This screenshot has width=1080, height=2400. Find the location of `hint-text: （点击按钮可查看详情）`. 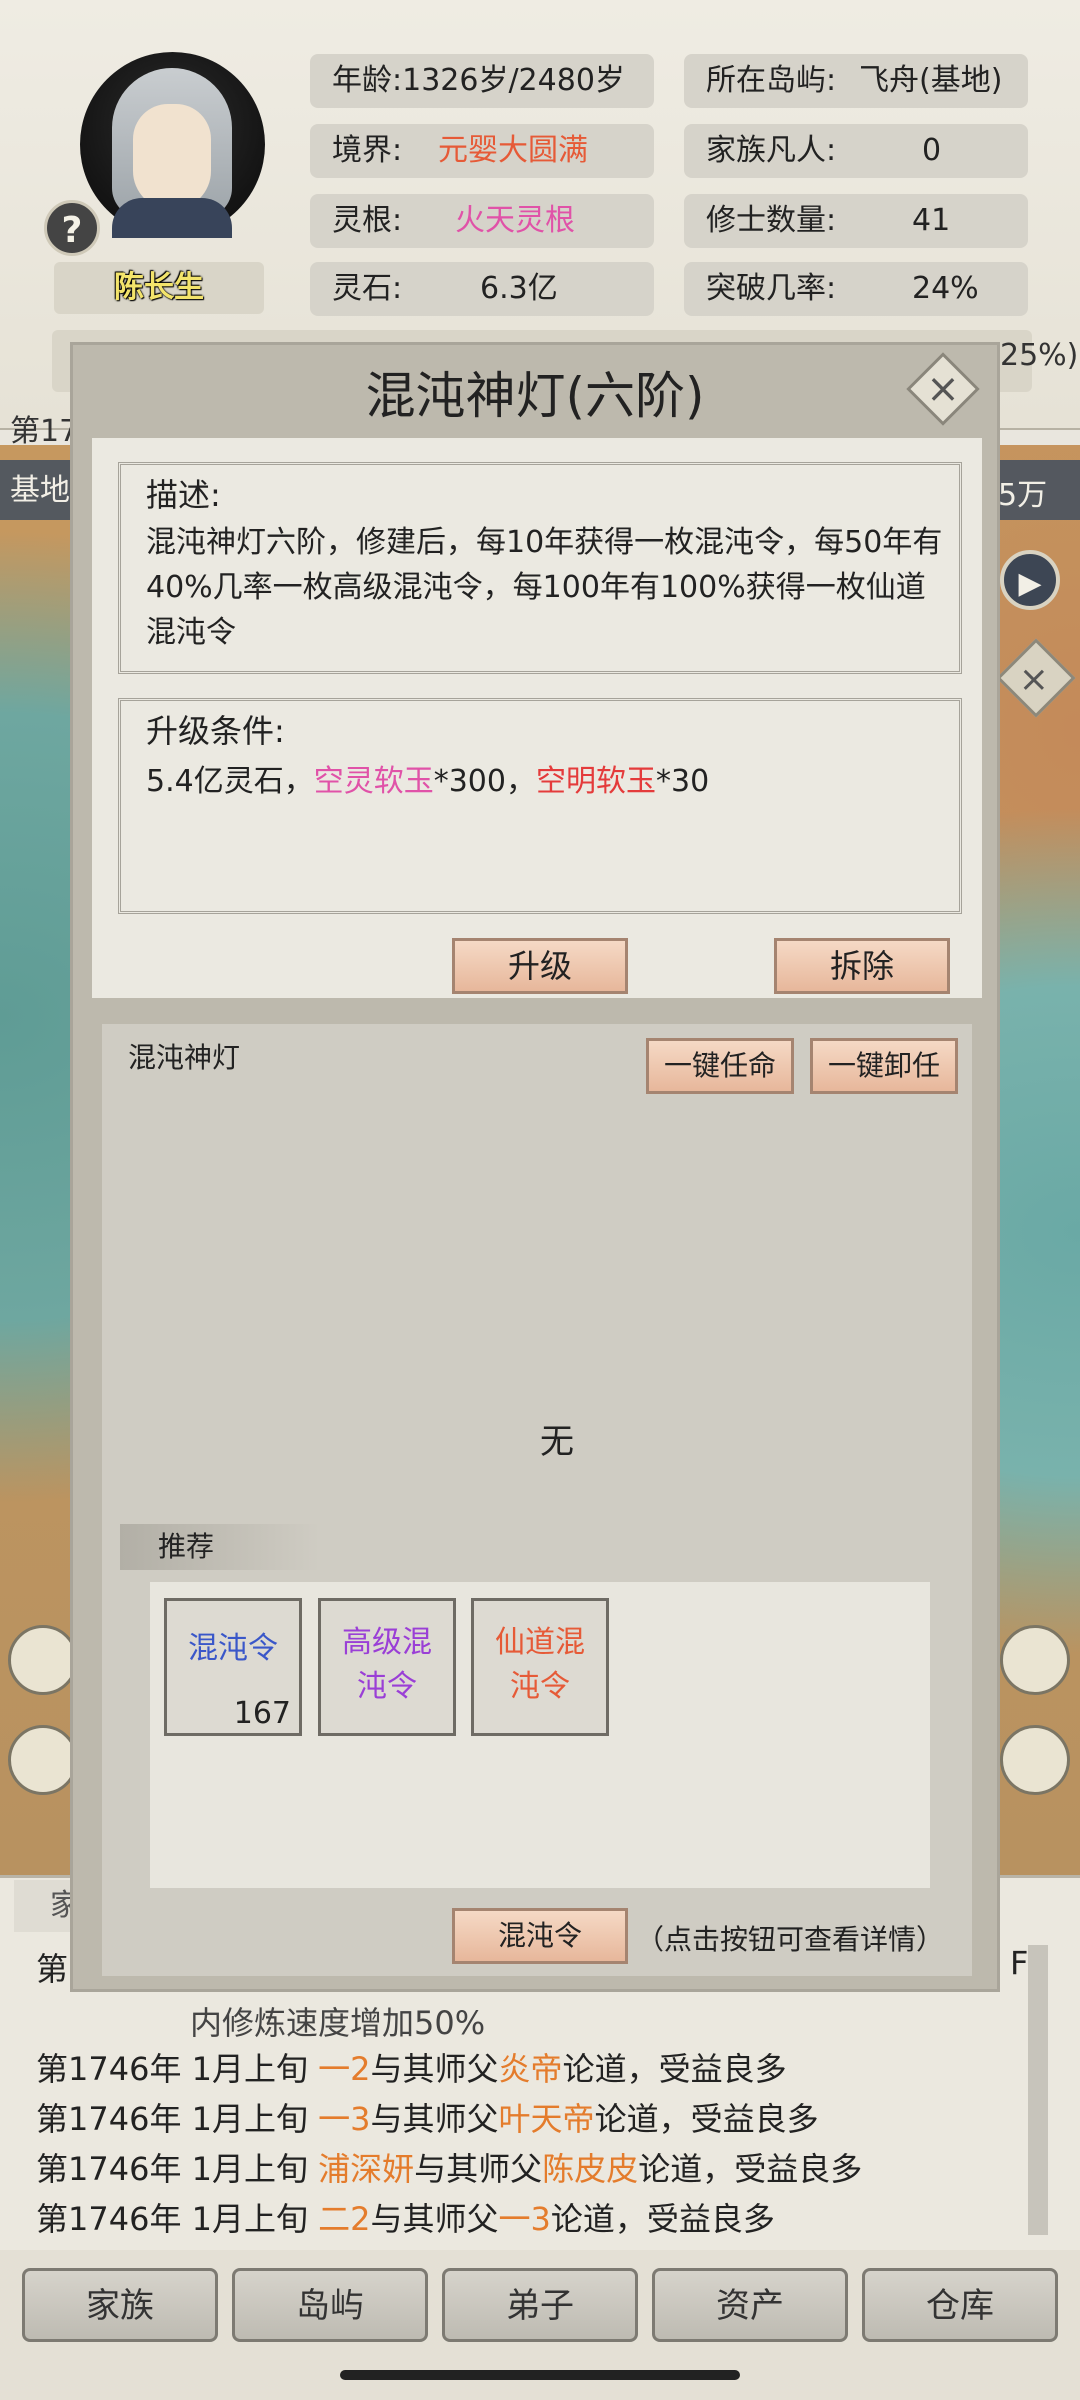

hint-text: （点击按钮可查看详情） is located at coordinates (790, 1939).